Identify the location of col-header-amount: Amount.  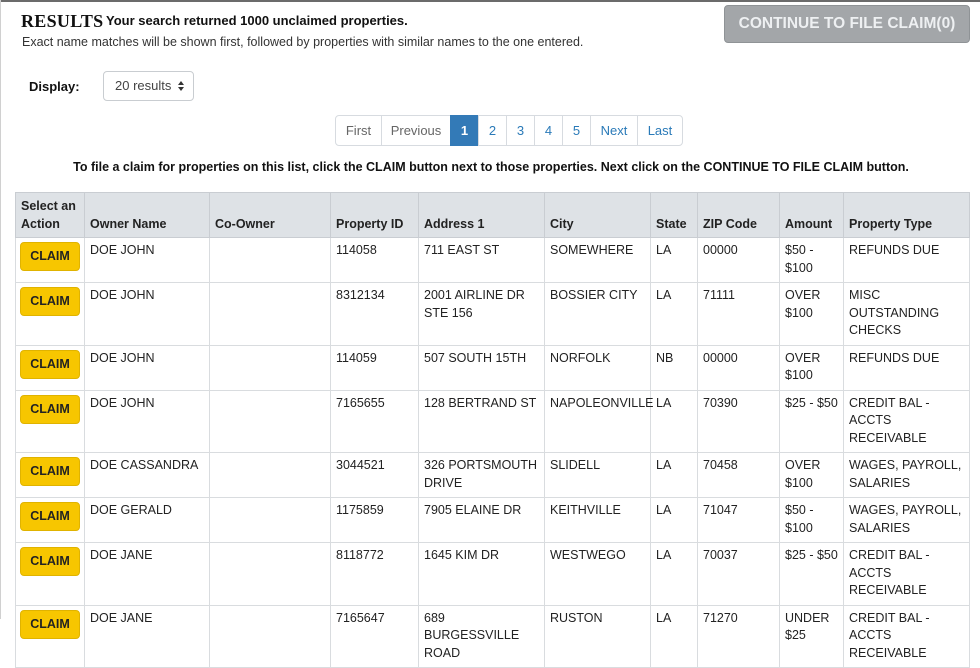
(811, 215).